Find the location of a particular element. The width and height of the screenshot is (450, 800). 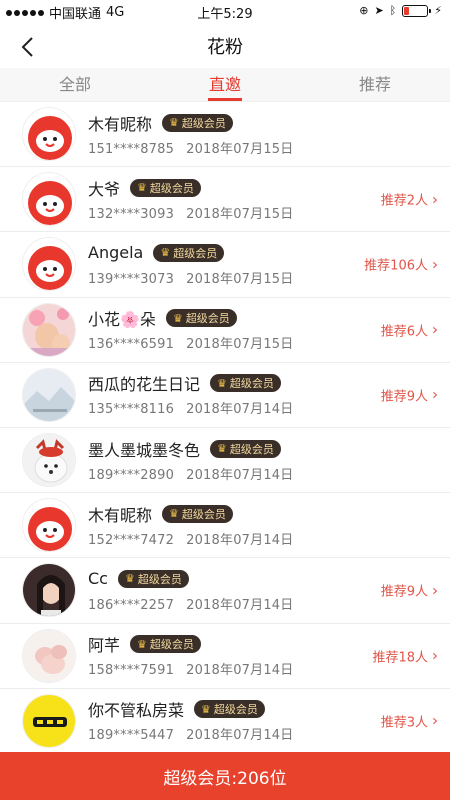

tab-direct-invite: 直邀 is located at coordinates (225, 84).